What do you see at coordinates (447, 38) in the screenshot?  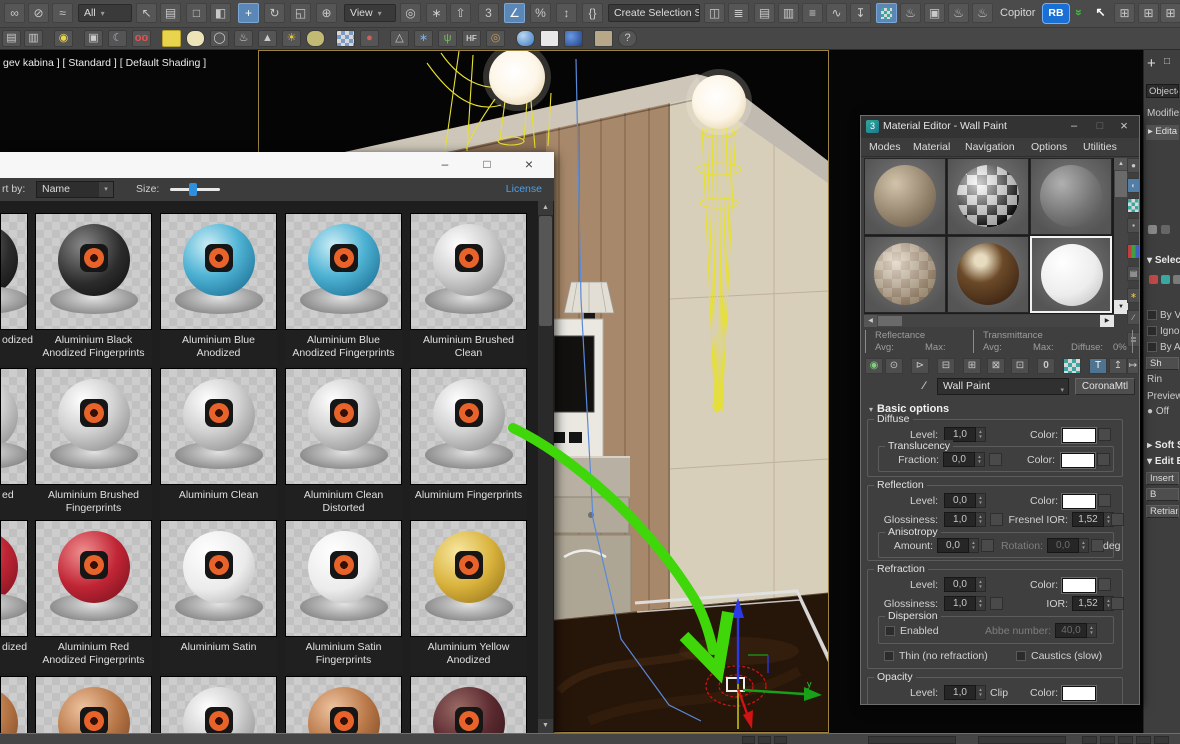 I see `foliage-icon: ψ` at bounding box center [447, 38].